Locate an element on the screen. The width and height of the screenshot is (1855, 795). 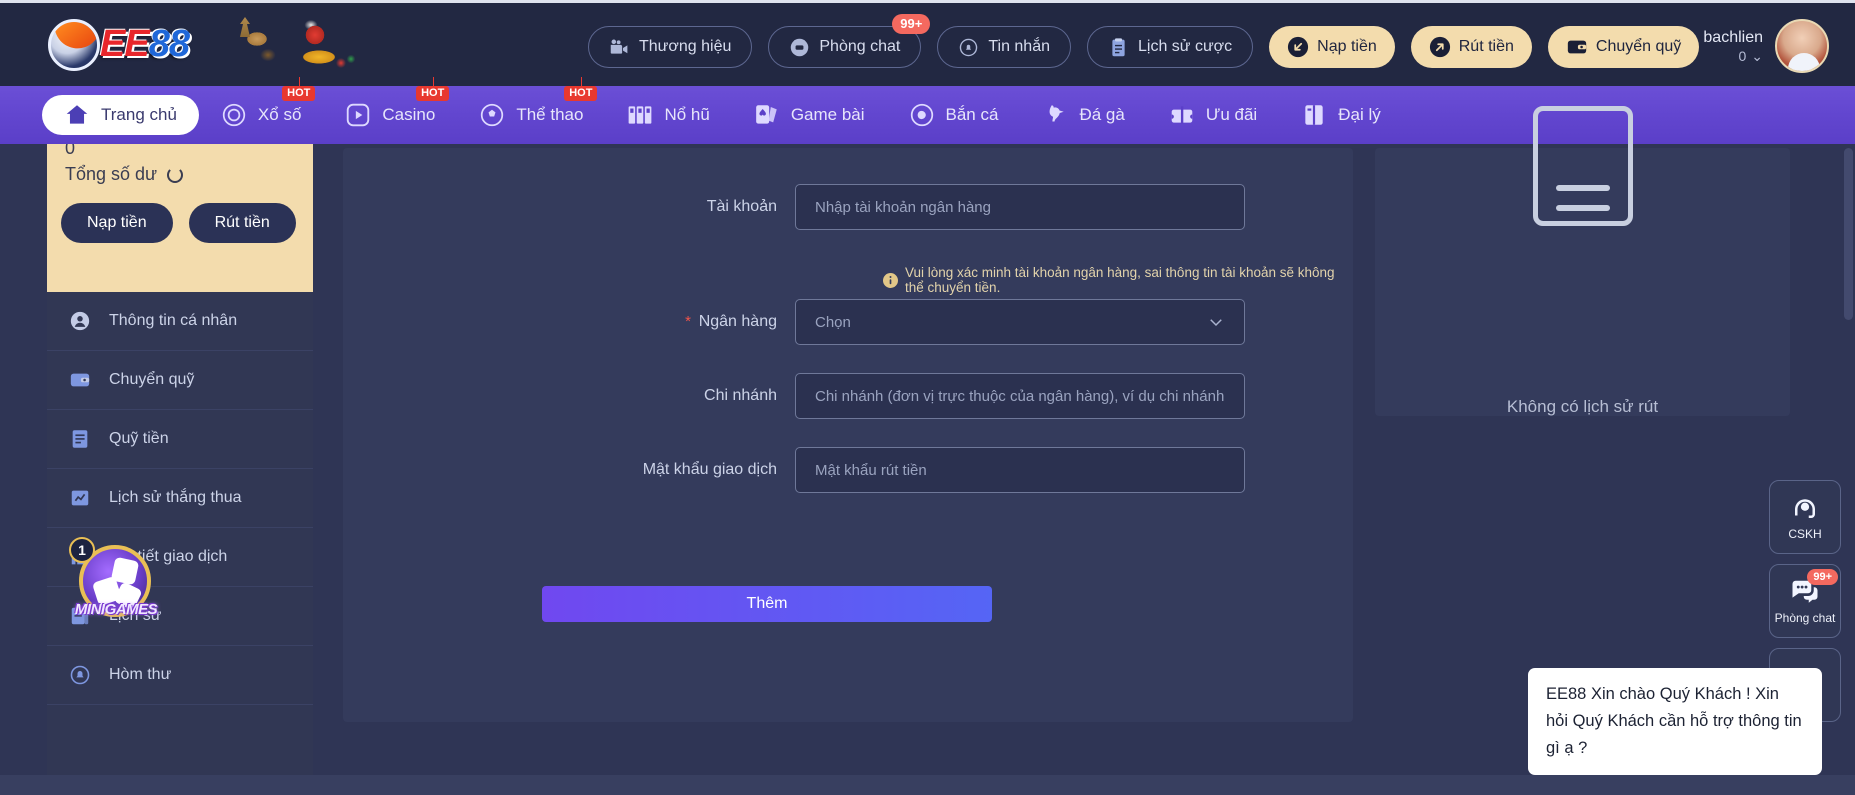
header-pill-label: Thương hiệu is located at coordinates (685, 46).